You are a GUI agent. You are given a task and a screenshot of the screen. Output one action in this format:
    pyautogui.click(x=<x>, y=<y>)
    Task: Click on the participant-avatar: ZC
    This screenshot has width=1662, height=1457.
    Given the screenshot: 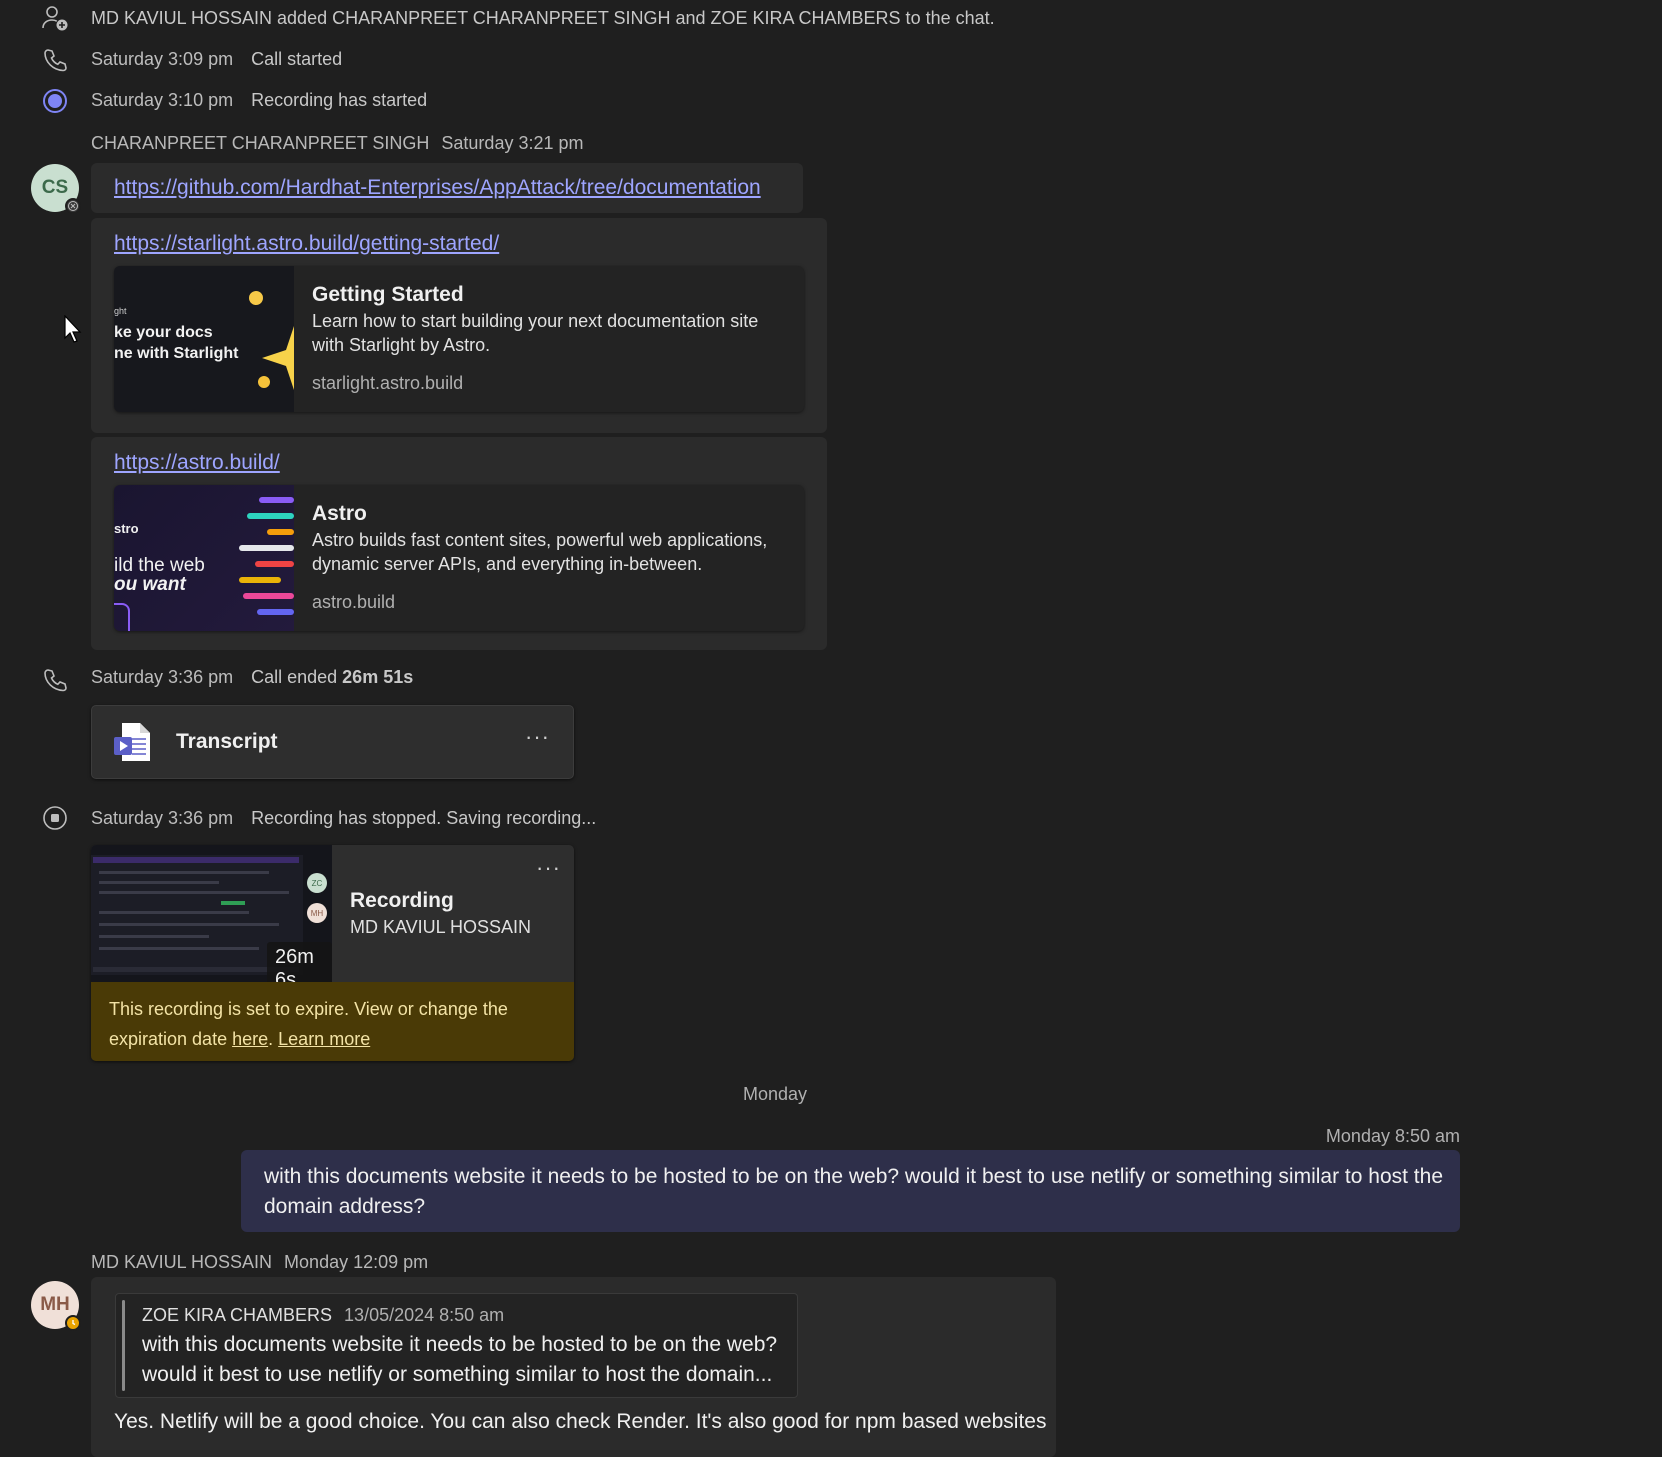 What is the action you would take?
    pyautogui.click(x=317, y=883)
    